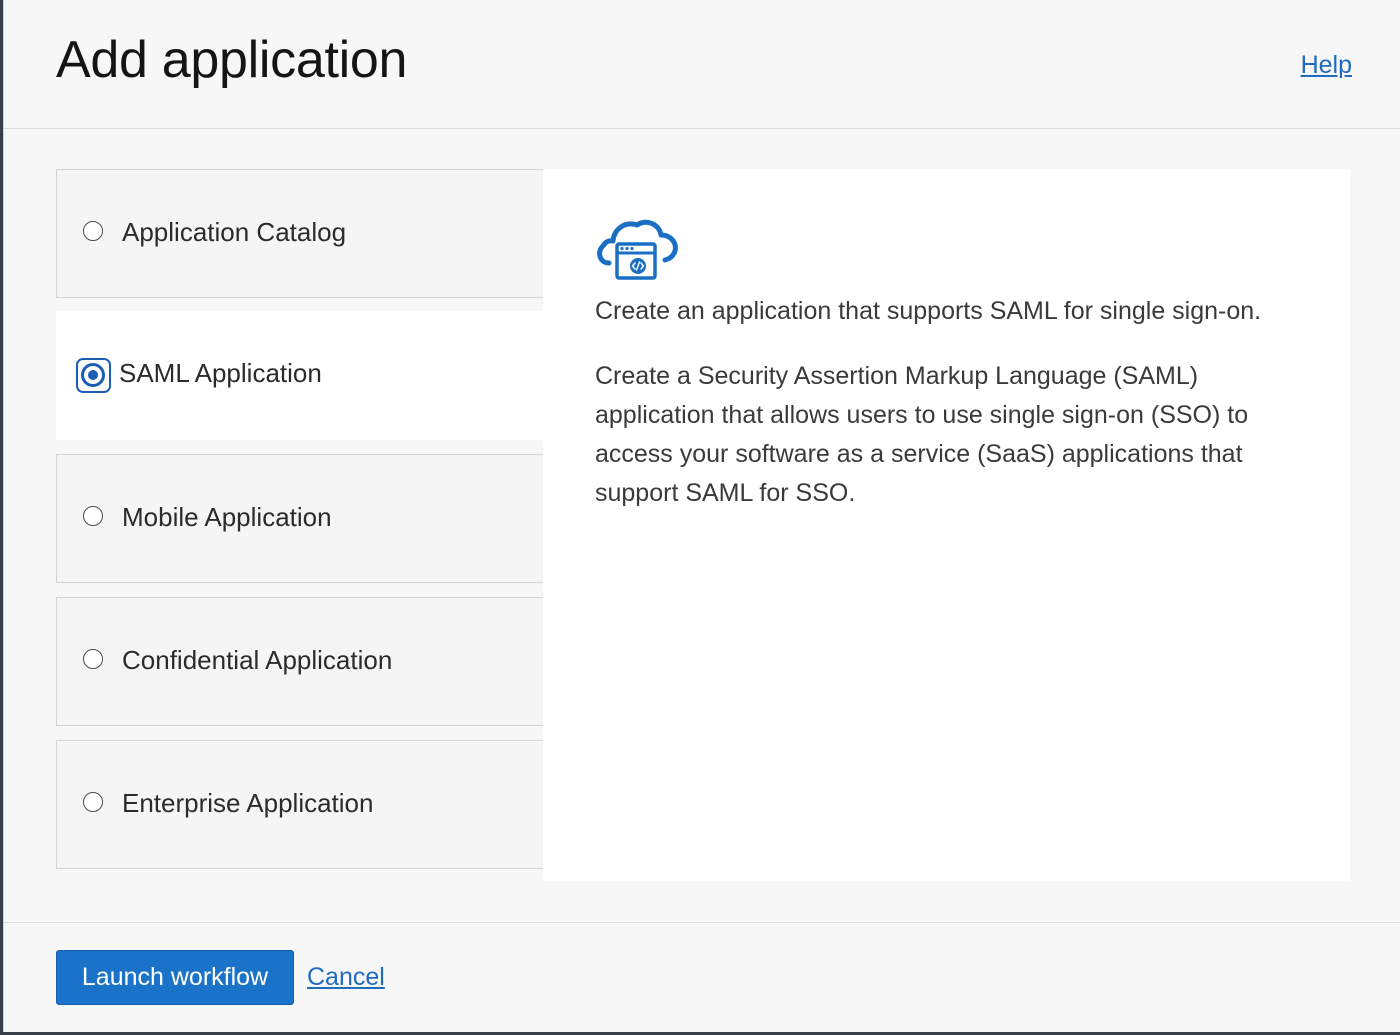 This screenshot has height=1035, width=1400. What do you see at coordinates (702, 977) in the screenshot?
I see `dialog-footer: Launch workflow Cancel` at bounding box center [702, 977].